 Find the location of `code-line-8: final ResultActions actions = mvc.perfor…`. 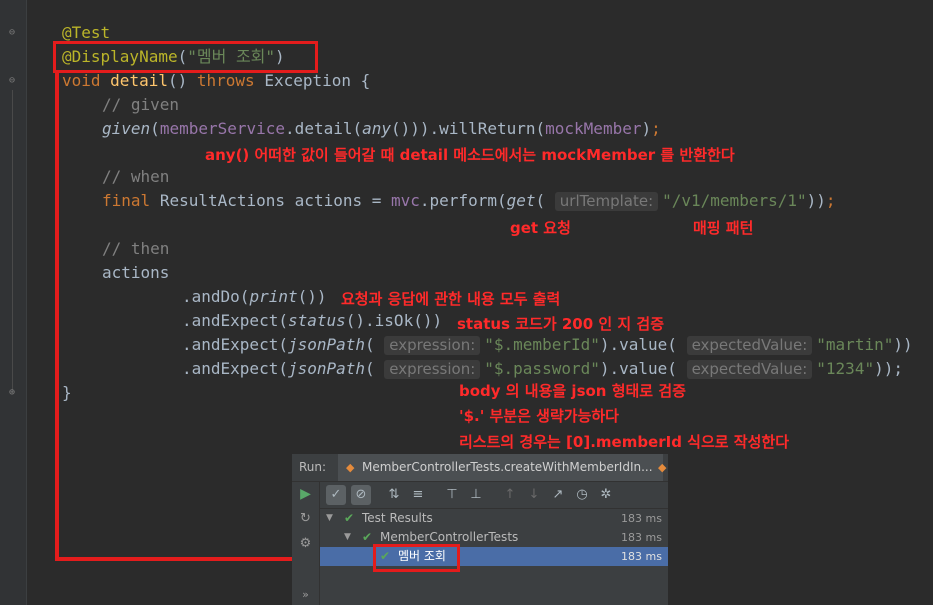

code-line-8: final ResultActions actions = mvc.perfor… is located at coordinates (469, 201).